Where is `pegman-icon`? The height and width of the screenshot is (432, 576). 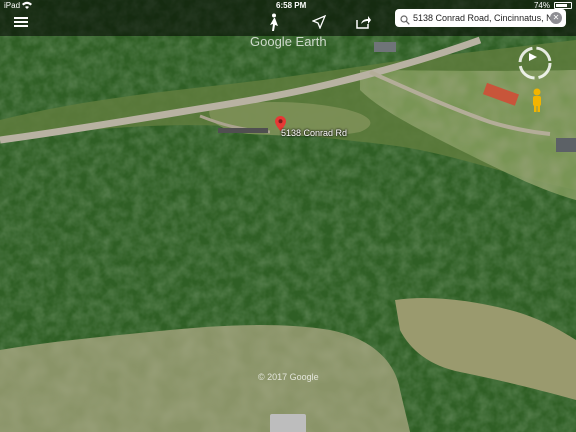 pegman-icon is located at coordinates (537, 102).